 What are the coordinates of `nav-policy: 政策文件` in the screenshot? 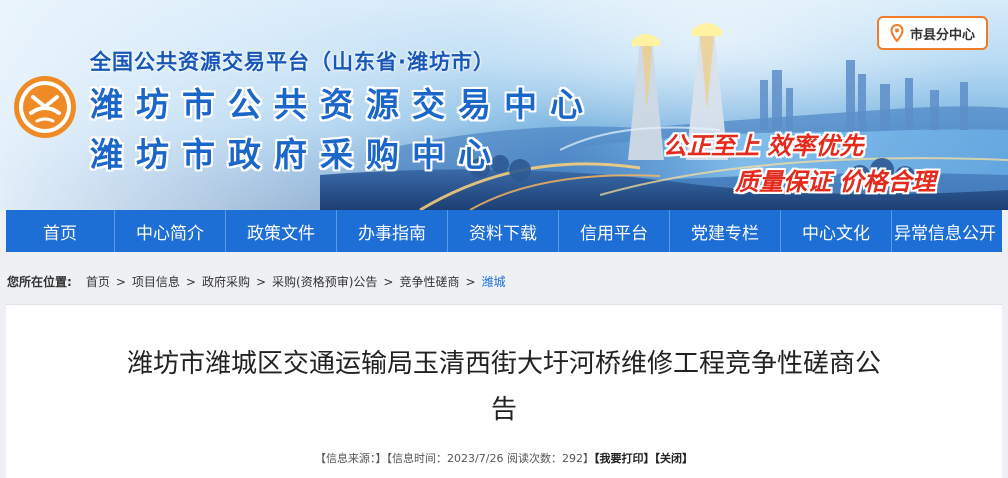 It's located at (281, 231).